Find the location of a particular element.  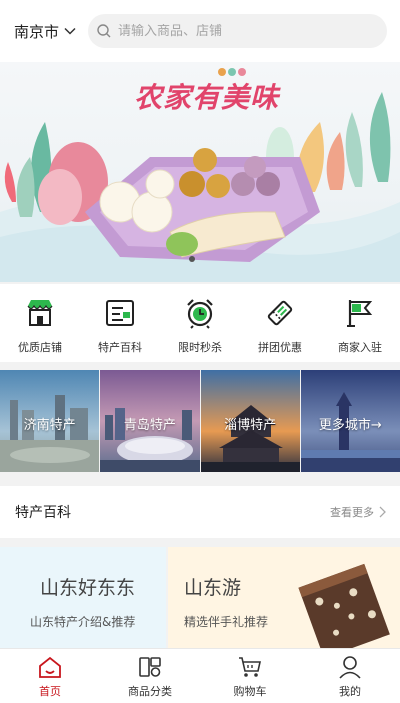

category-icon is located at coordinates (150, 667).